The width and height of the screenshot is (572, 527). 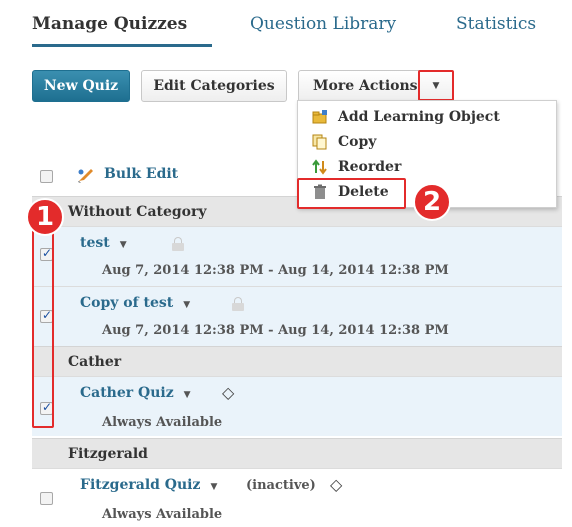 What do you see at coordinates (365, 86) in the screenshot?
I see `more-actions-label: More Actions` at bounding box center [365, 86].